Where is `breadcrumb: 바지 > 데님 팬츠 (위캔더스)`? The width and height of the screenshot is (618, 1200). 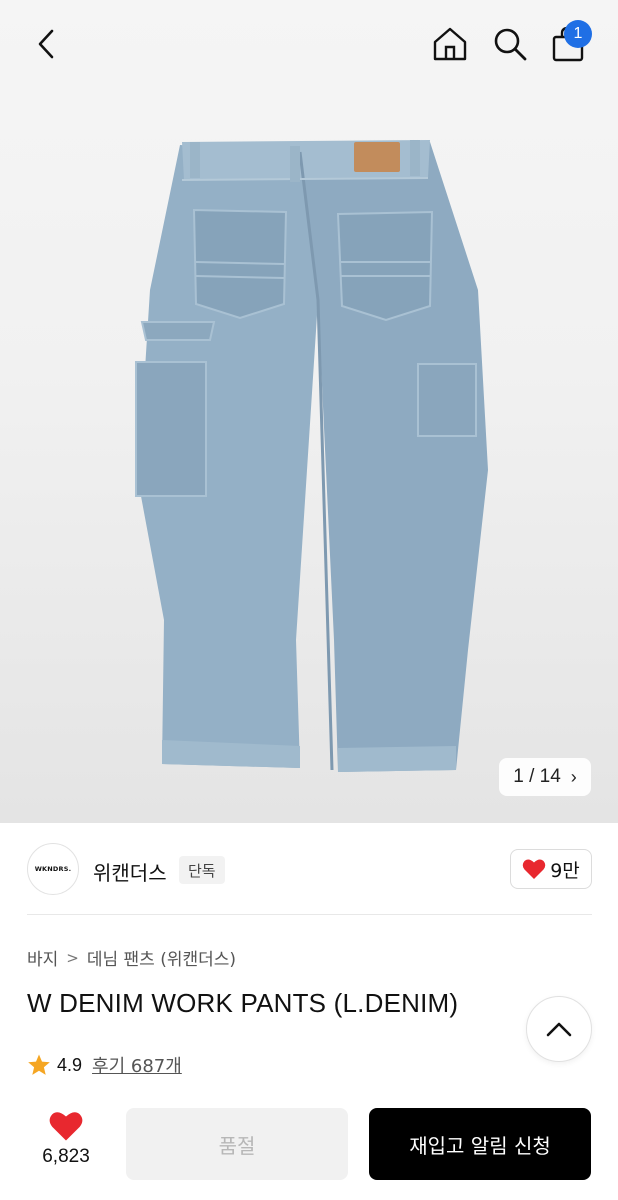
breadcrumb: 바지 > 데님 팬츠 (위캔더스) is located at coordinates (131, 958).